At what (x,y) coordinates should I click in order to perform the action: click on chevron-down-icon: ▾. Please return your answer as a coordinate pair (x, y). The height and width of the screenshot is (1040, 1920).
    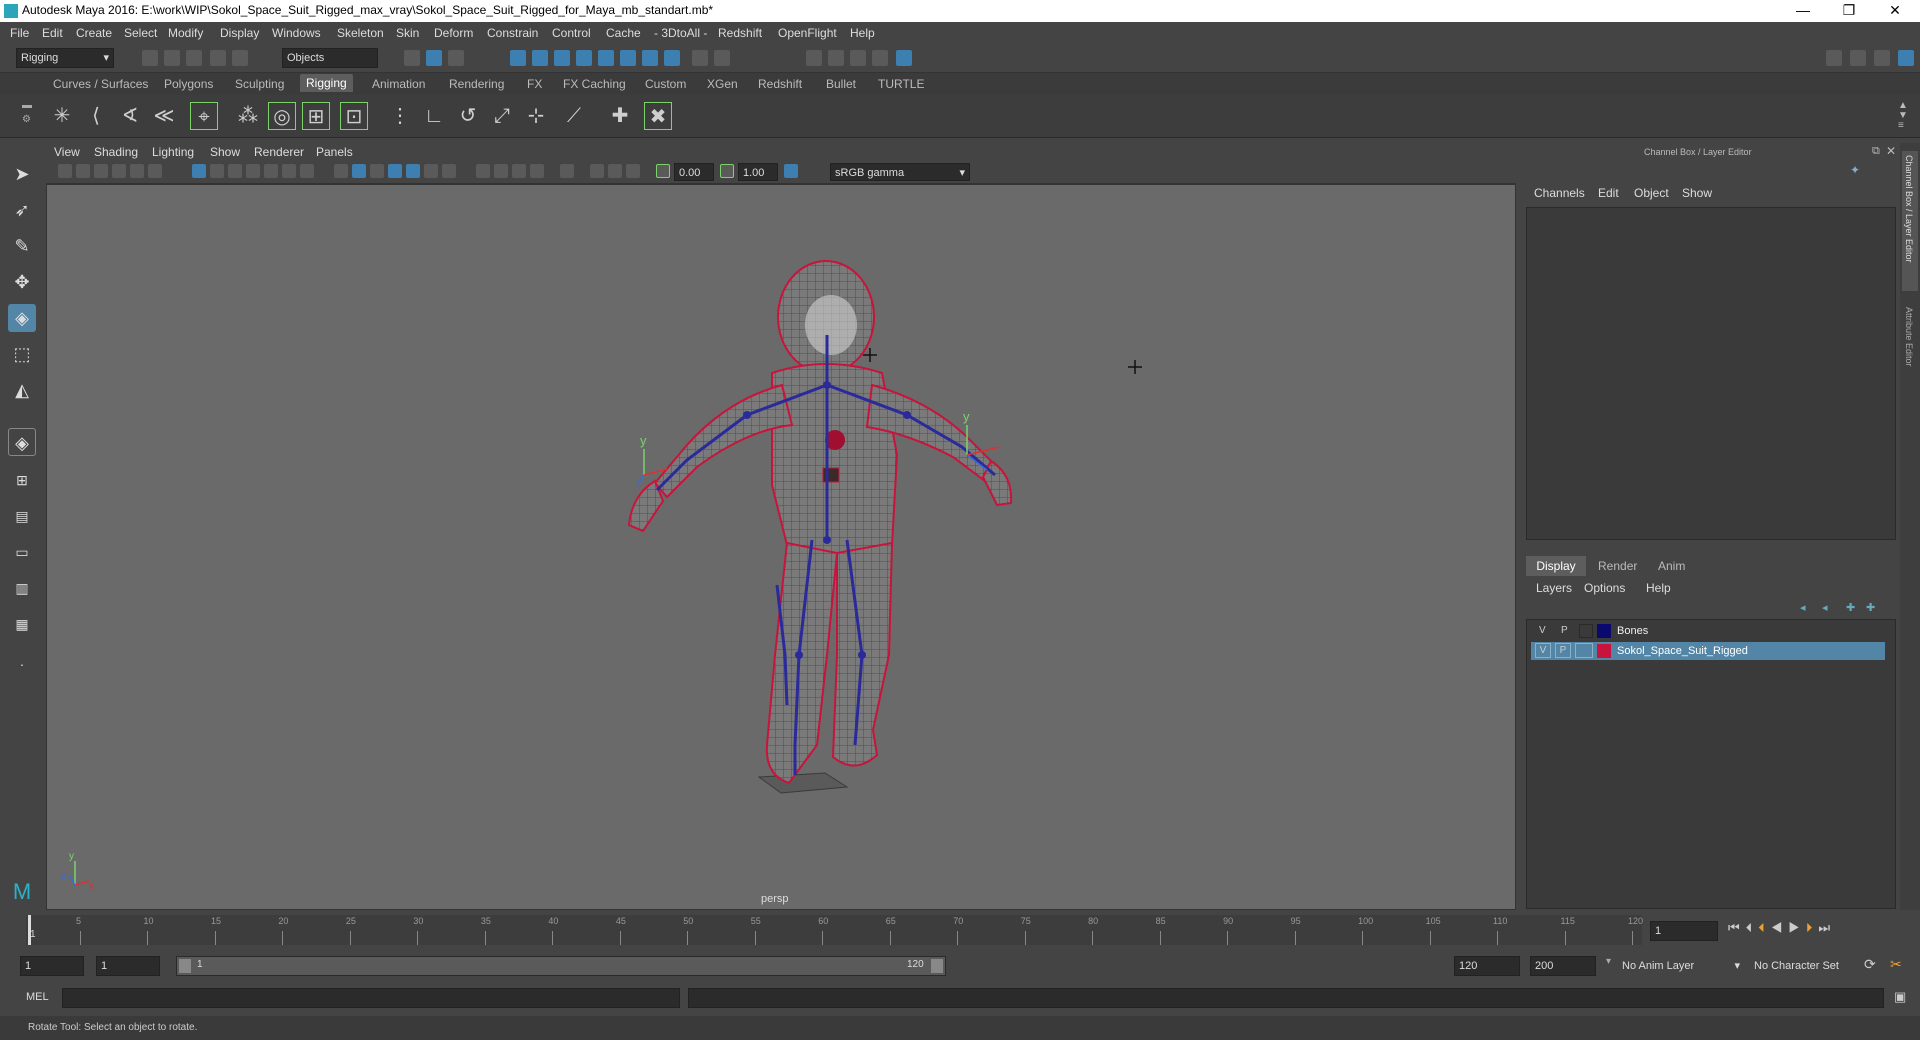
    Looking at the image, I should click on (1608, 961).